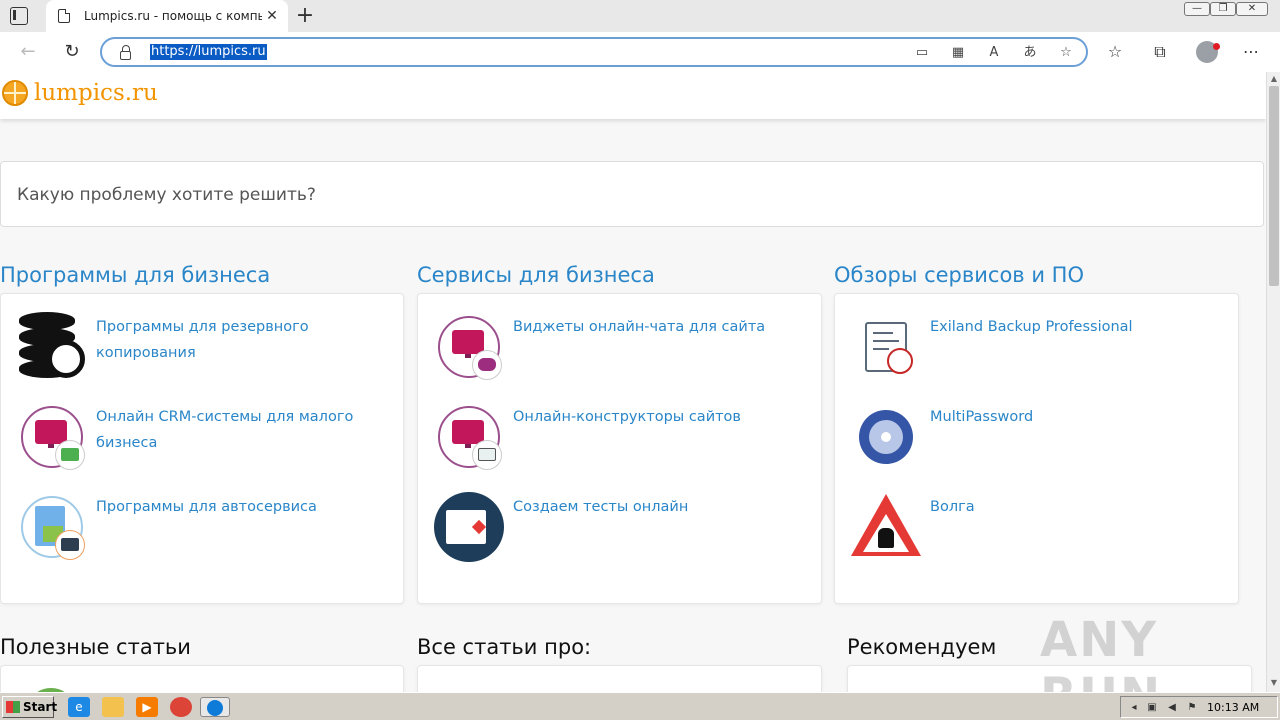 This screenshot has width=1280, height=720. What do you see at coordinates (886, 527) in the screenshot?
I see `roadwork-sign-icon` at bounding box center [886, 527].